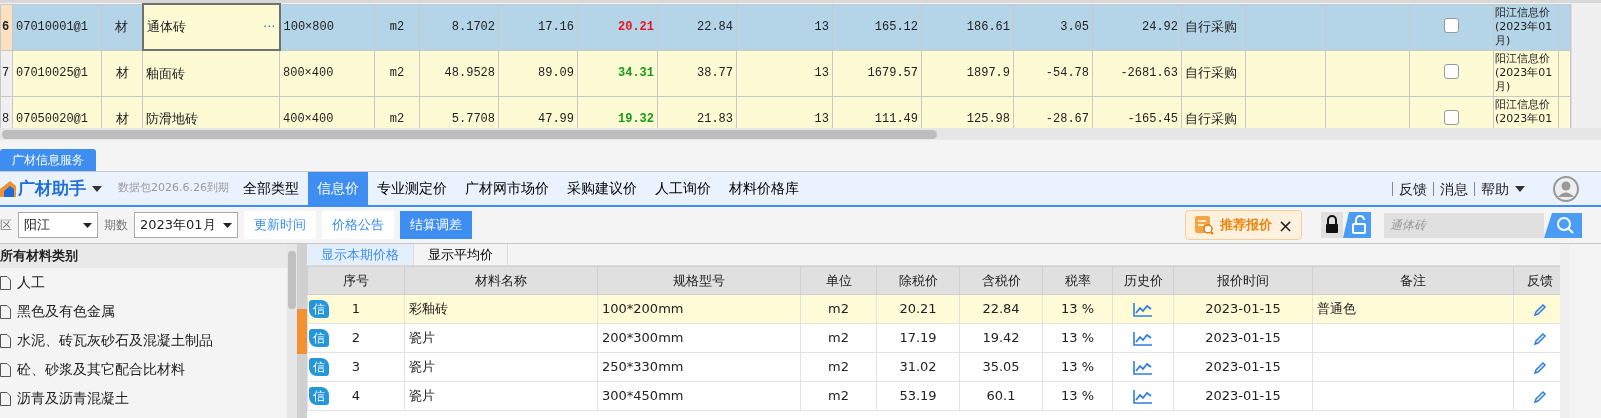  I want to click on app-logo: 广材助手, so click(52, 188).